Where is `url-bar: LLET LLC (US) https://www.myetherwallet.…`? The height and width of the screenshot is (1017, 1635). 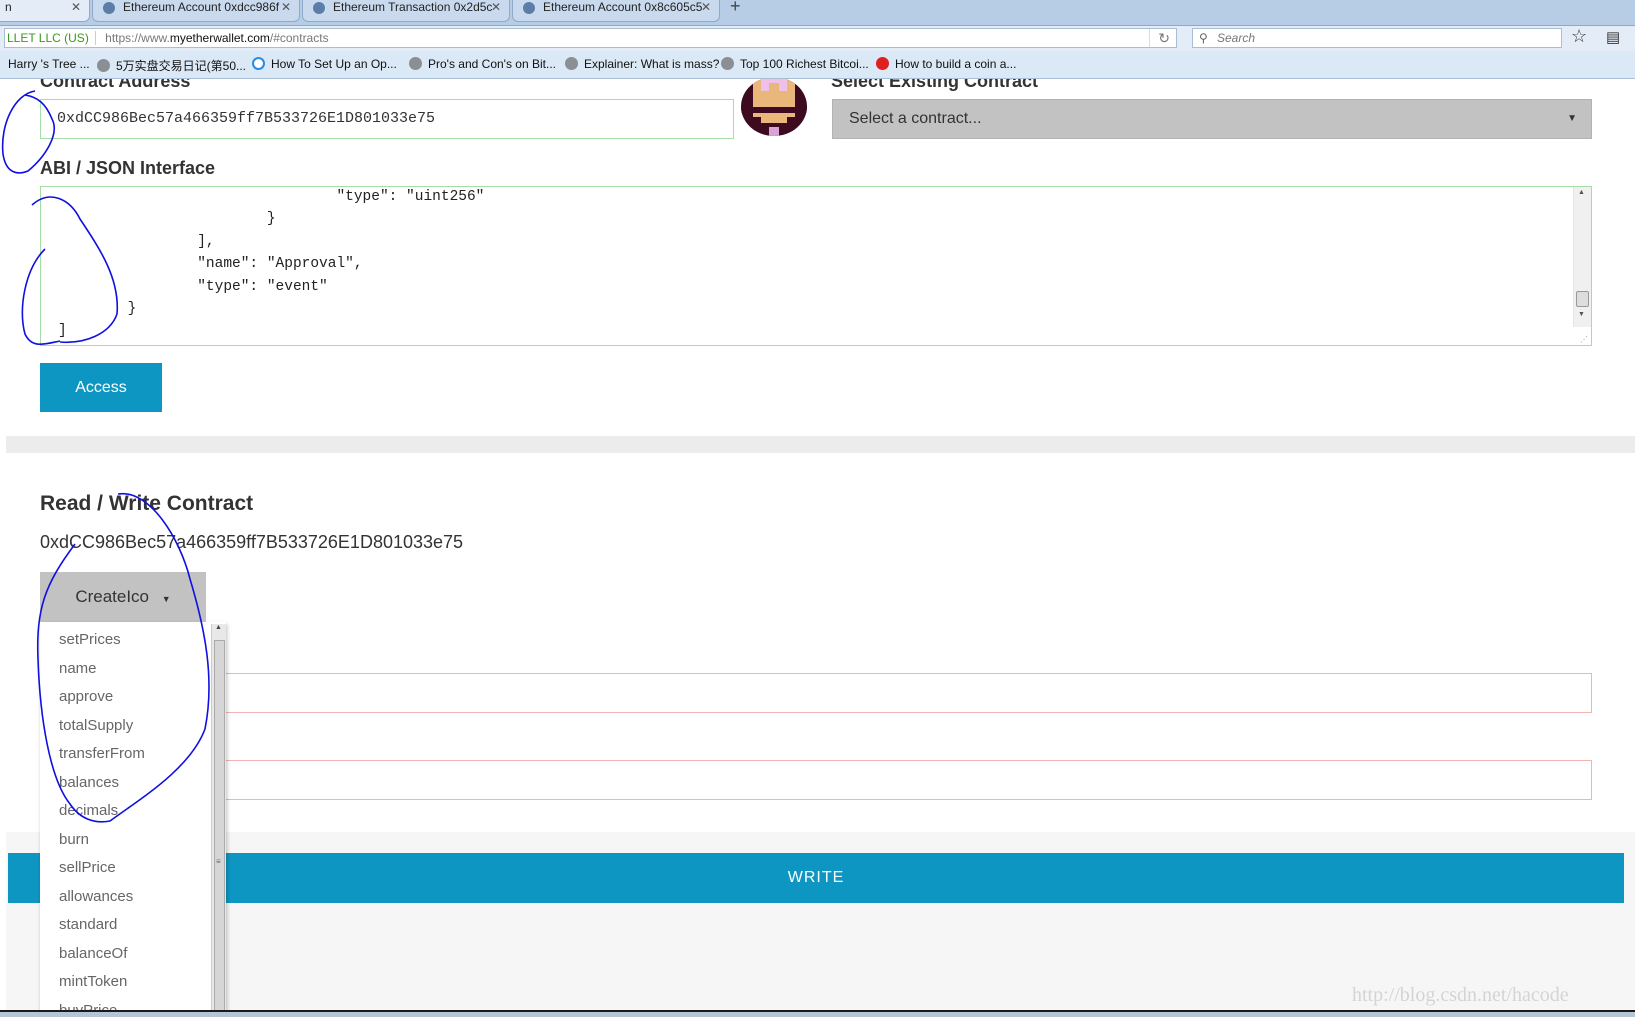 url-bar: LLET LLC (US) https://www.myetherwallet.… is located at coordinates (590, 38).